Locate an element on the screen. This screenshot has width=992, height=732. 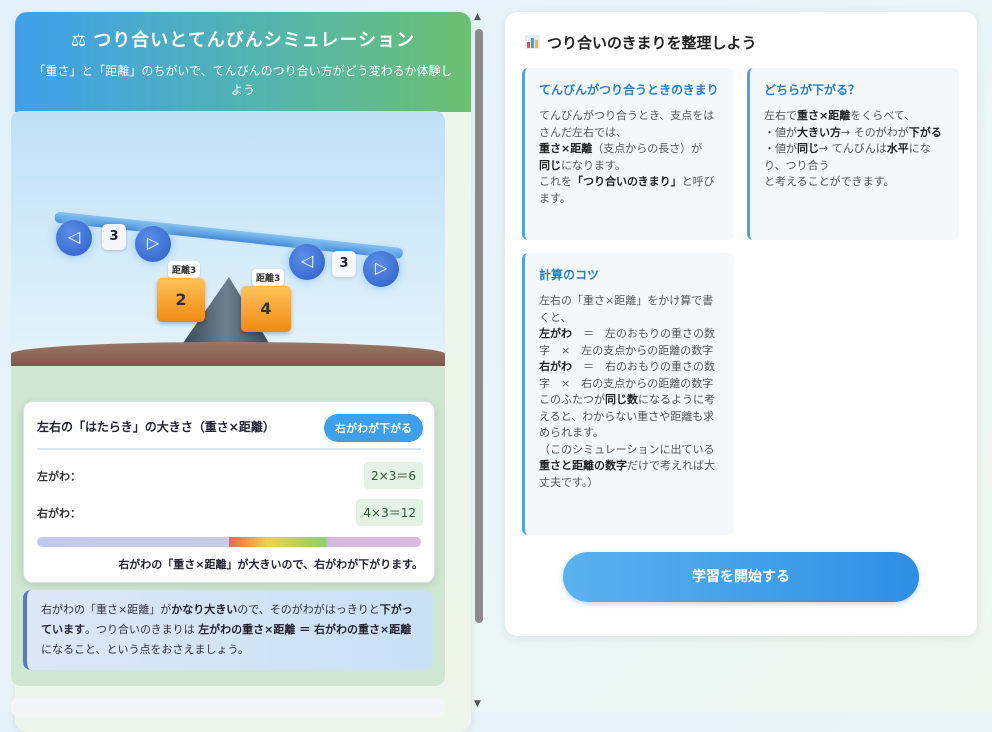
text-bold: 左がわ is located at coordinates (555, 333).